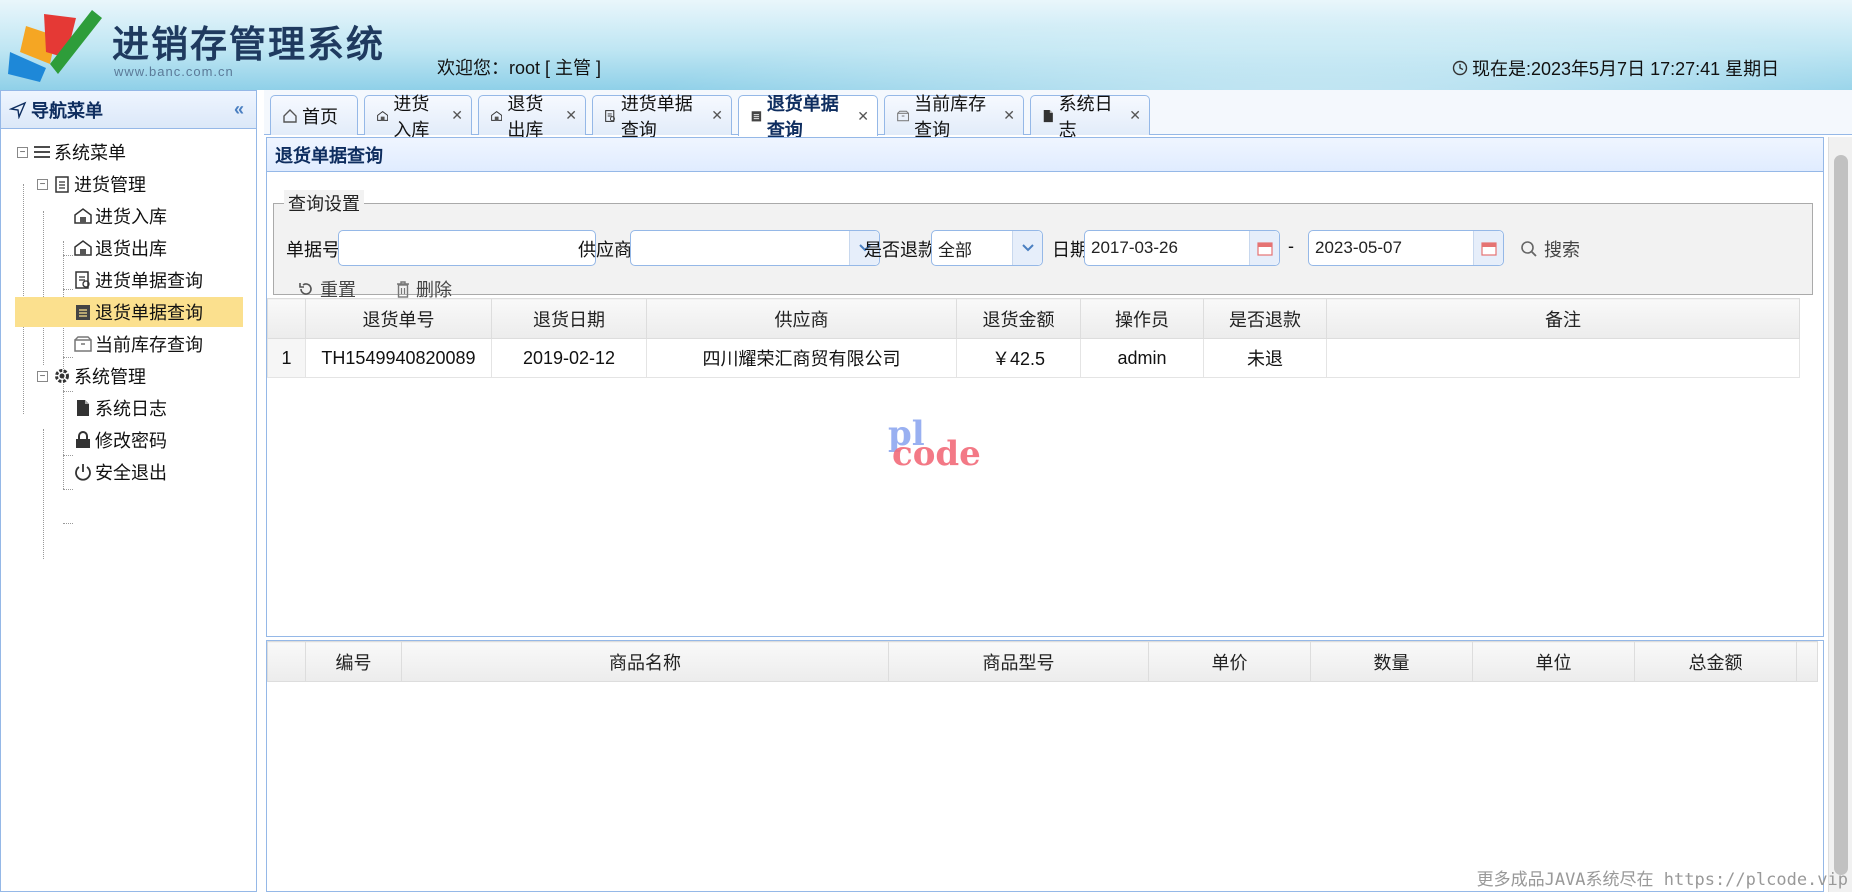  I want to click on watermark-logo: pl code, so click(934, 444).